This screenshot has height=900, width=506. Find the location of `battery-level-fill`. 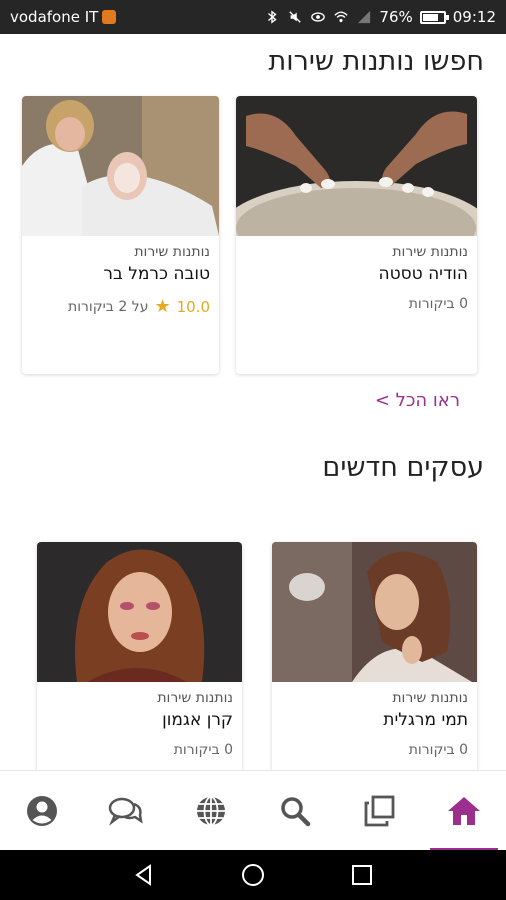

battery-level-fill is located at coordinates (430, 17).